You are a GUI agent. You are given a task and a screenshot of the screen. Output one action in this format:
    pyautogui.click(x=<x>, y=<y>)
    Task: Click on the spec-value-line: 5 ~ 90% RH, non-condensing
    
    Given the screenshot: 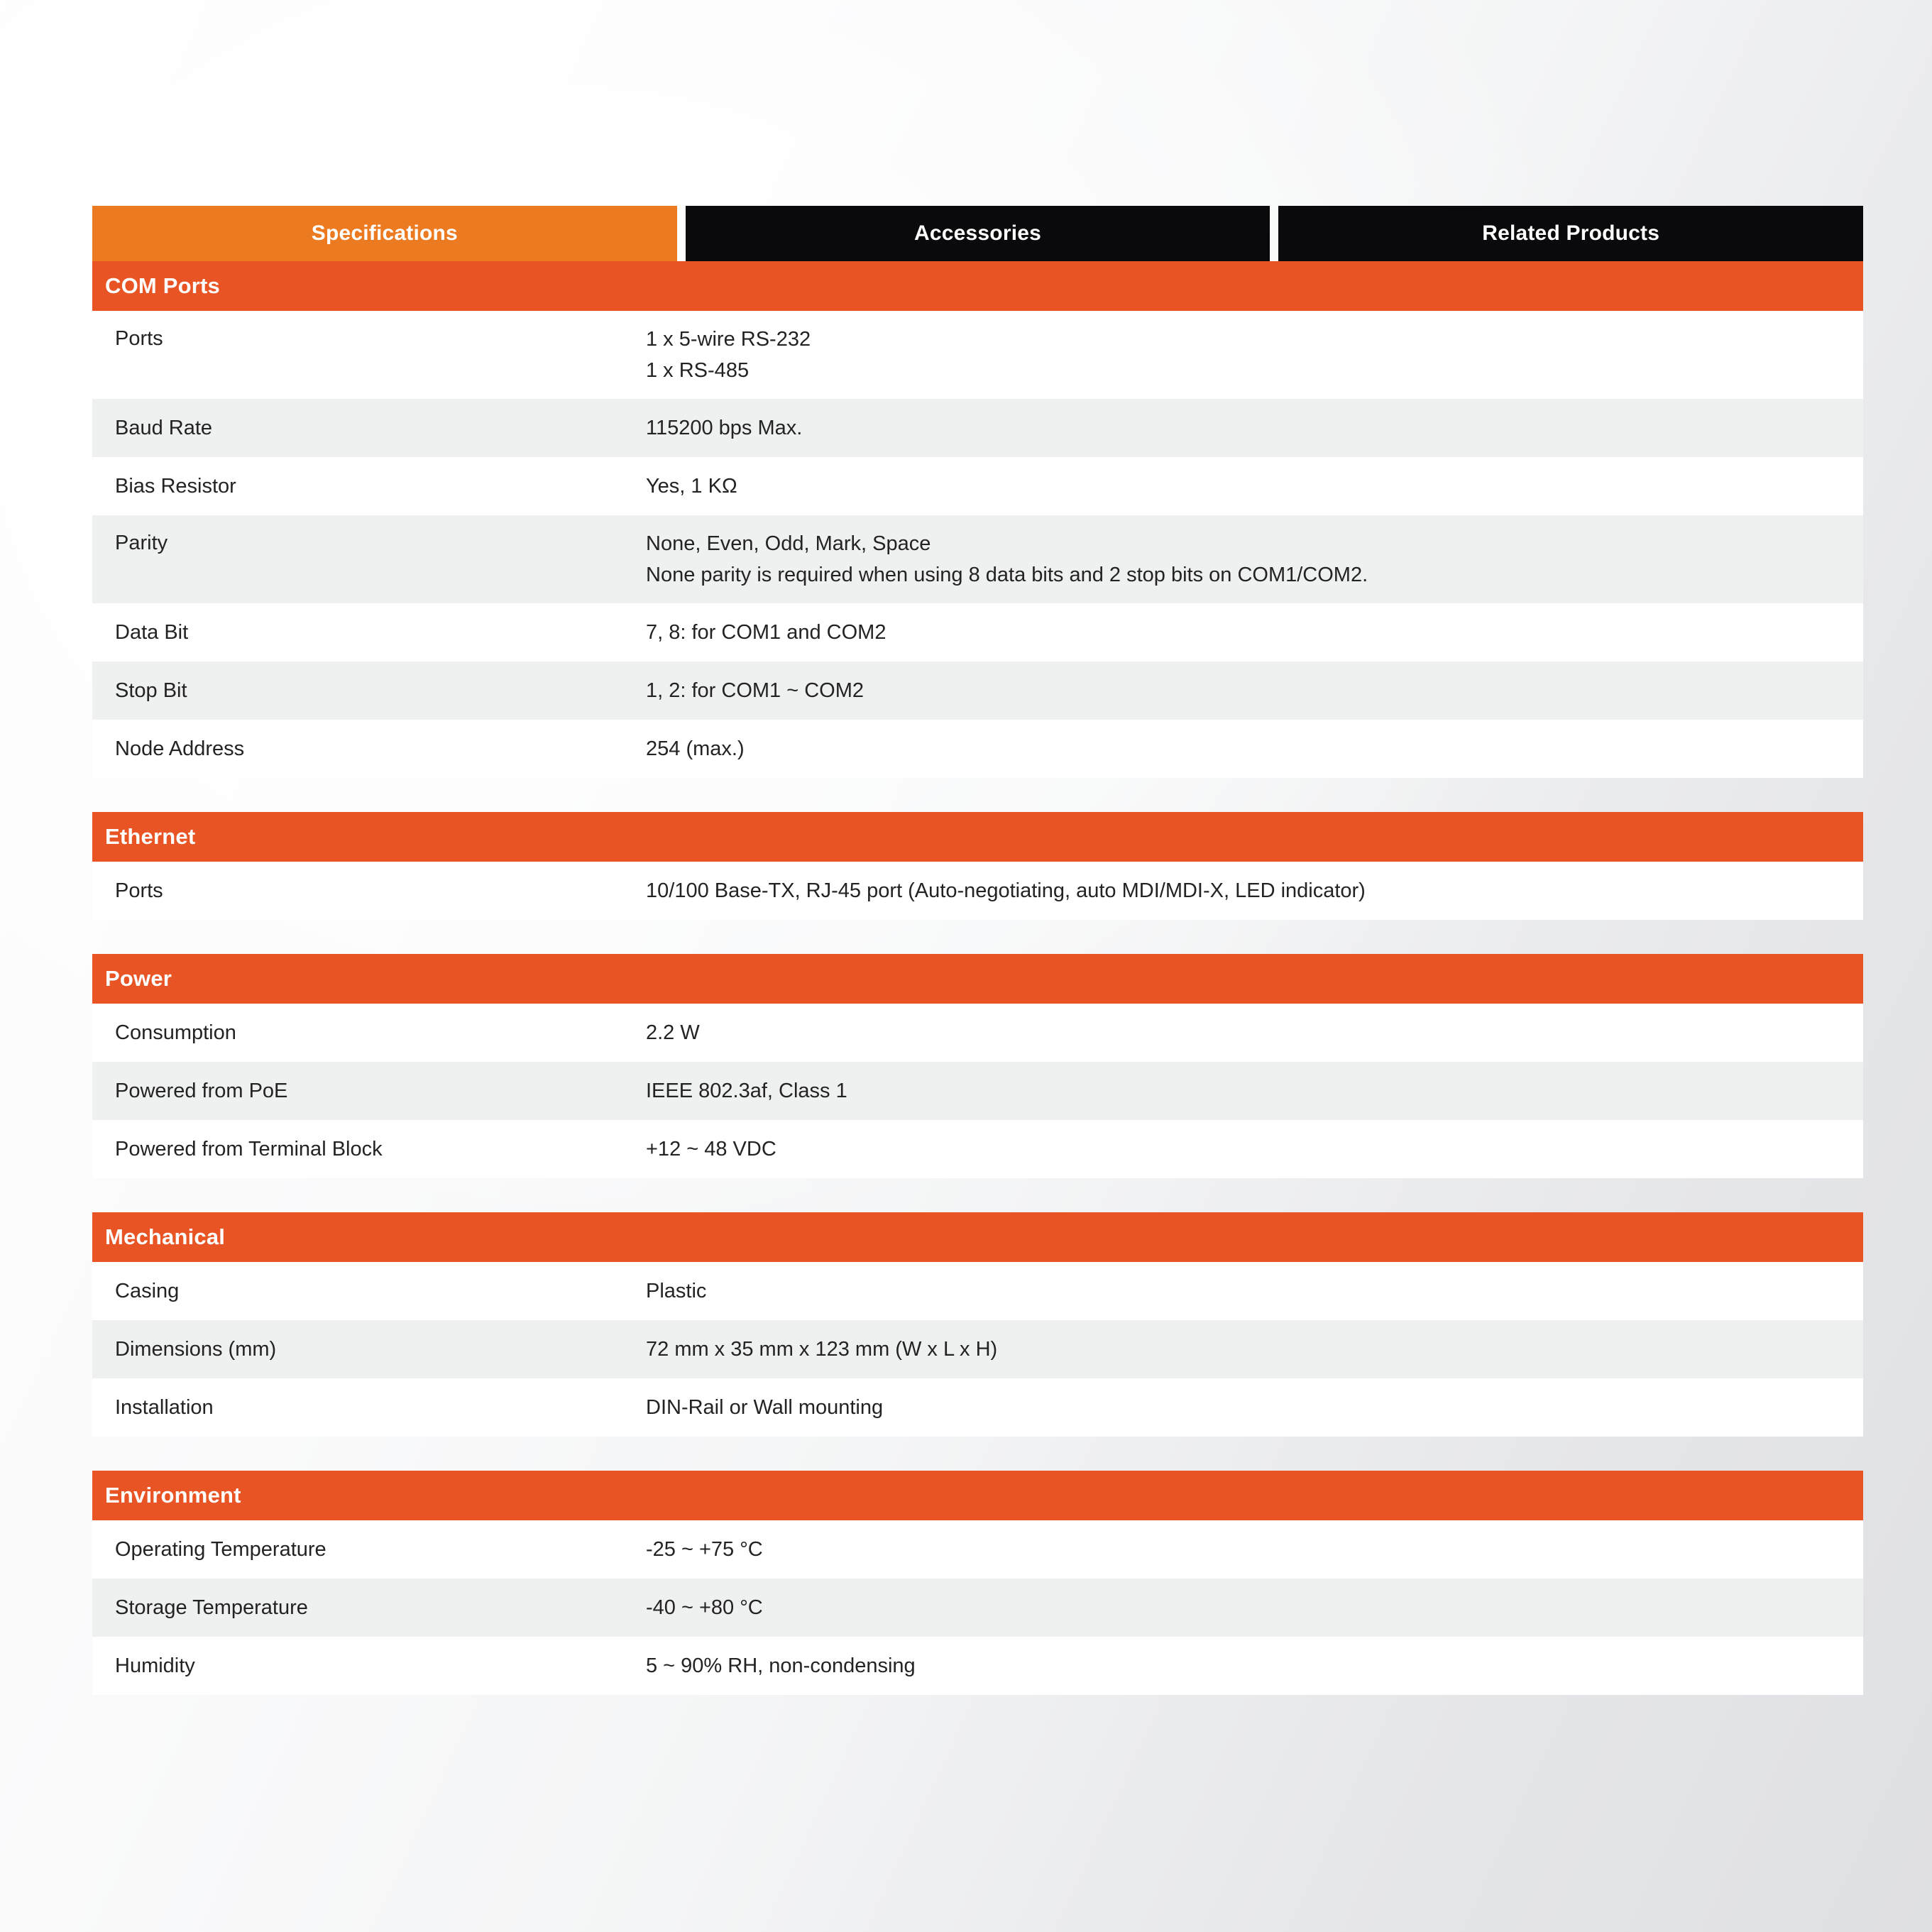 What is the action you would take?
    pyautogui.click(x=781, y=1666)
    